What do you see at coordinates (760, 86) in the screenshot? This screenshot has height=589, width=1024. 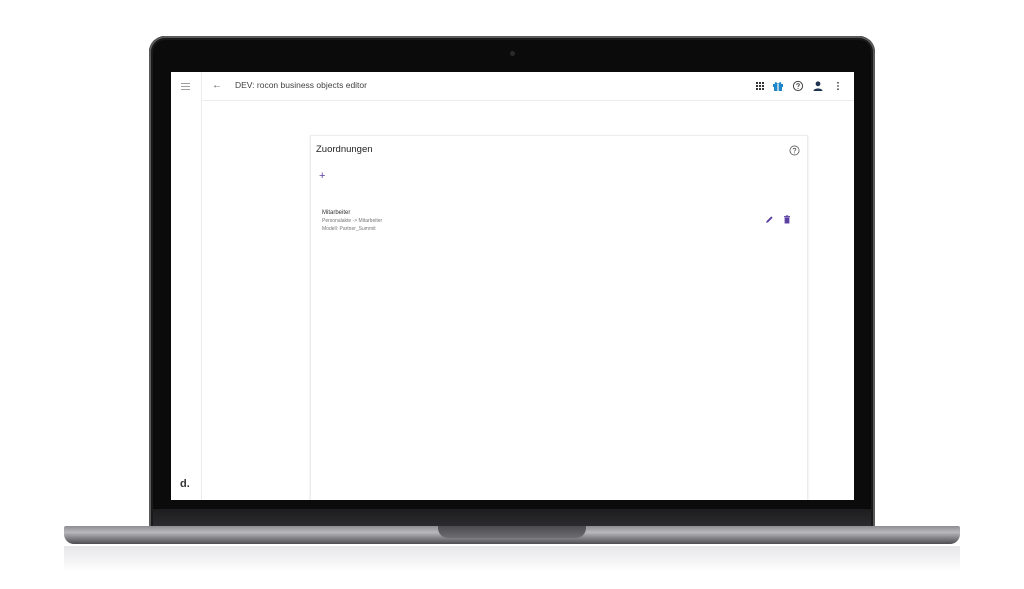 I see `apps-grid-icon` at bounding box center [760, 86].